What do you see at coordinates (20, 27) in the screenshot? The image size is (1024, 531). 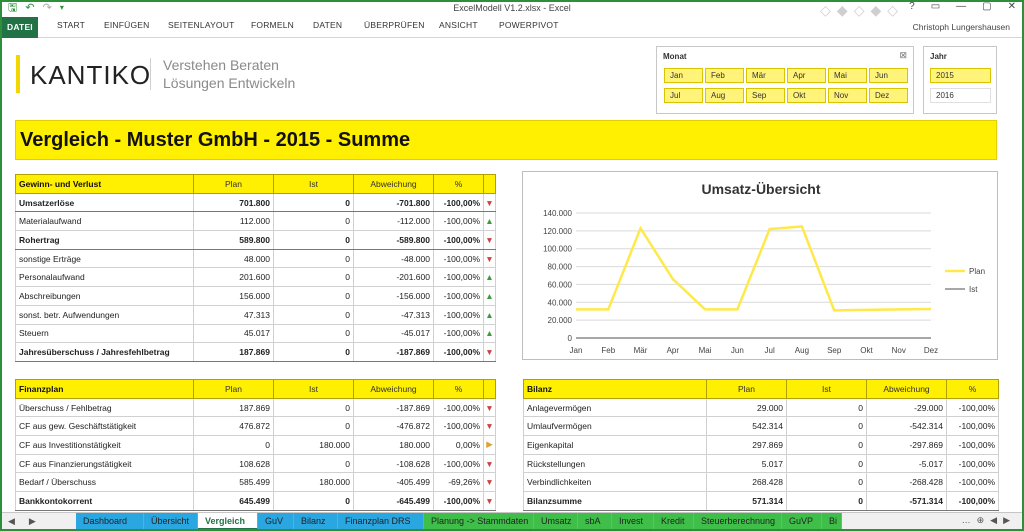 I see `tab-datei: DATEI` at bounding box center [20, 27].